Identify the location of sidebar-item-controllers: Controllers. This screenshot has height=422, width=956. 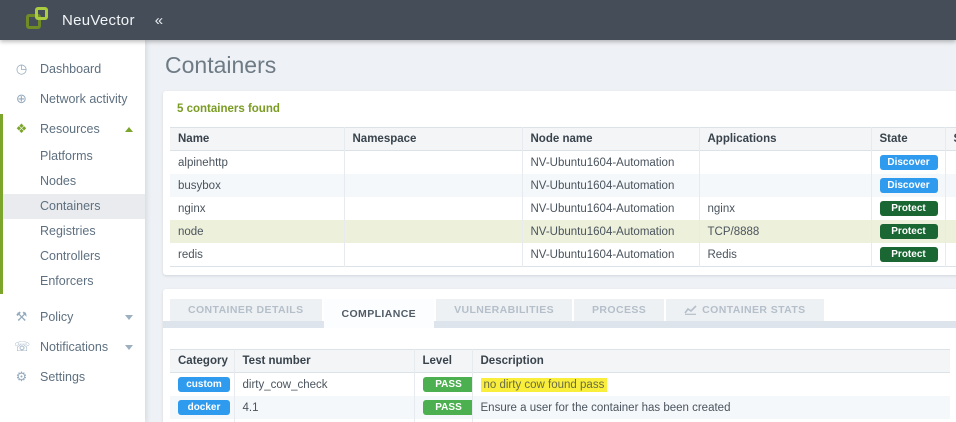
(74, 256).